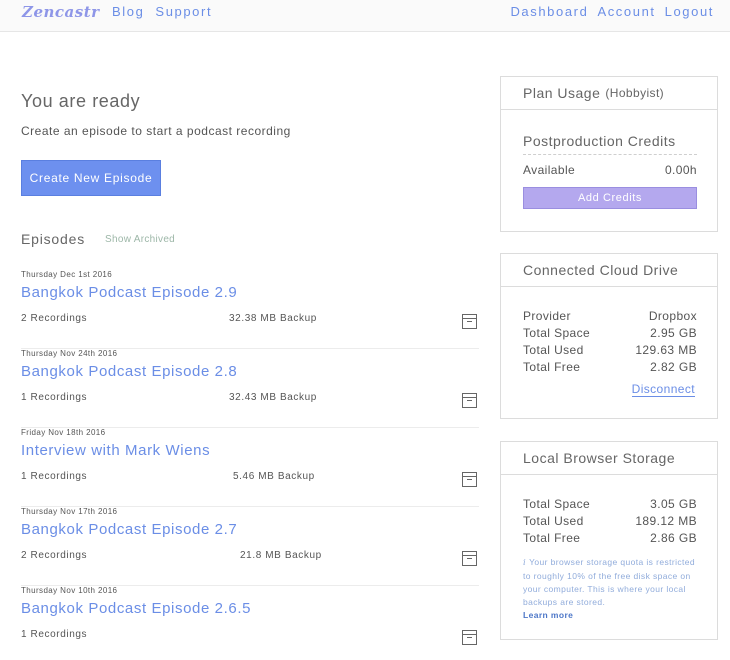  I want to click on local-info-row: Total Free 2.86 GB, so click(610, 538).